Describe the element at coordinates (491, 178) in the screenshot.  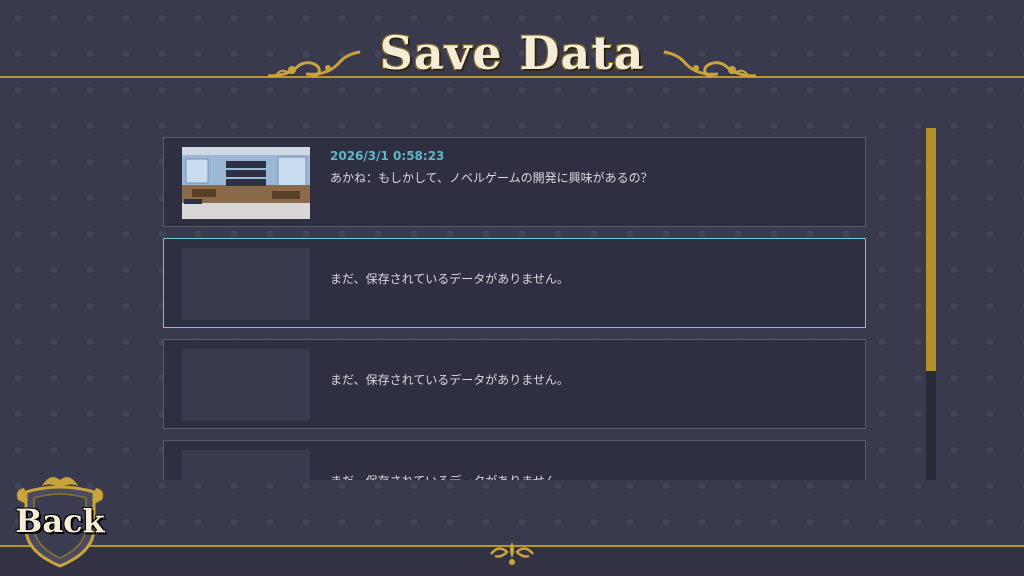
I see `save-dialogue: あかね：もしかして、ノベルゲームの開発に興味があるの？` at that location.